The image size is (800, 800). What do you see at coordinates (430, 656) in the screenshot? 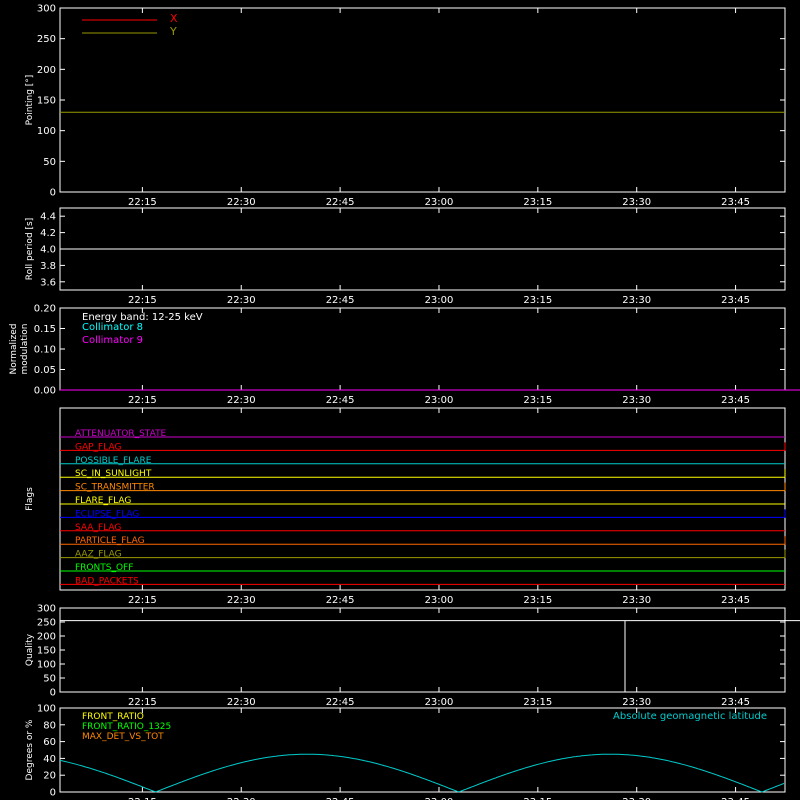
I see `series-line-quality` at bounding box center [430, 656].